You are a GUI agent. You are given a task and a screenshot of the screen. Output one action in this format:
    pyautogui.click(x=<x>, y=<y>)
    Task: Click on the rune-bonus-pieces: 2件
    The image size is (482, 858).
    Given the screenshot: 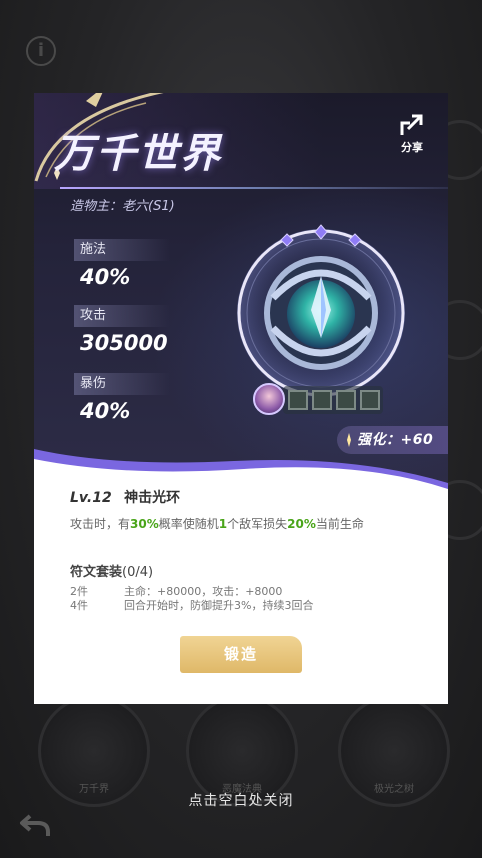 What is the action you would take?
    pyautogui.click(x=79, y=591)
    